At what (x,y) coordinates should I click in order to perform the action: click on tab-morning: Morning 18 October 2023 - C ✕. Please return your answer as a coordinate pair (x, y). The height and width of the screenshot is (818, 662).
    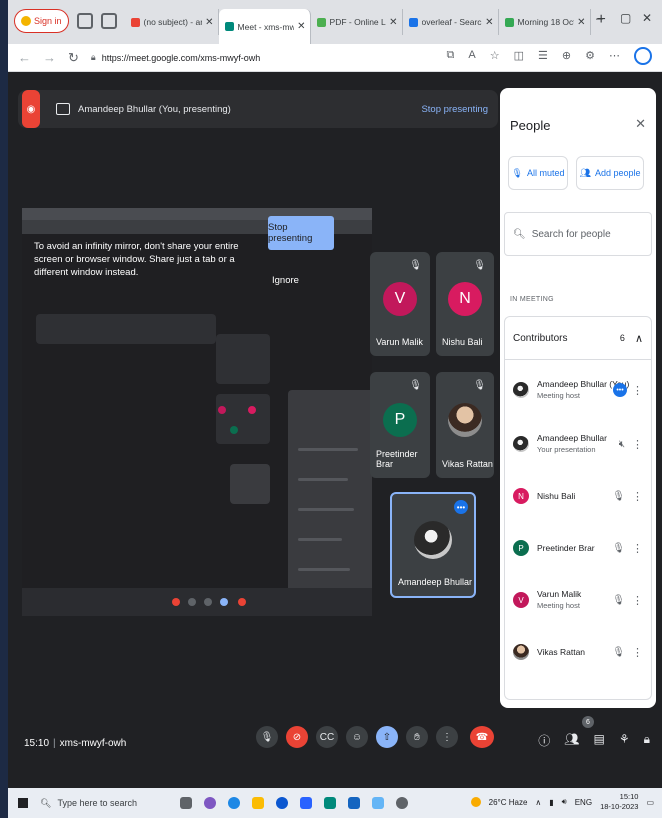
    Looking at the image, I should click on (545, 22).